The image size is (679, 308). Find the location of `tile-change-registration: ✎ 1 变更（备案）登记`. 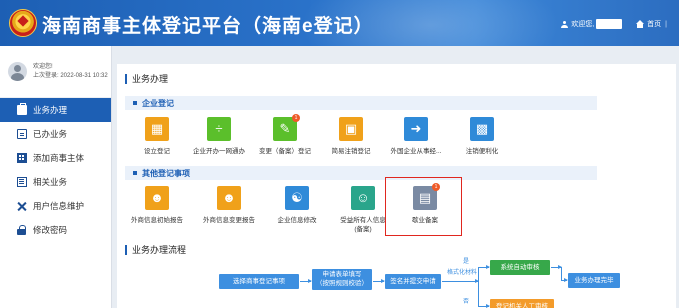

tile-change-registration: ✎ 1 变更（备案）登记 is located at coordinates (285, 135).